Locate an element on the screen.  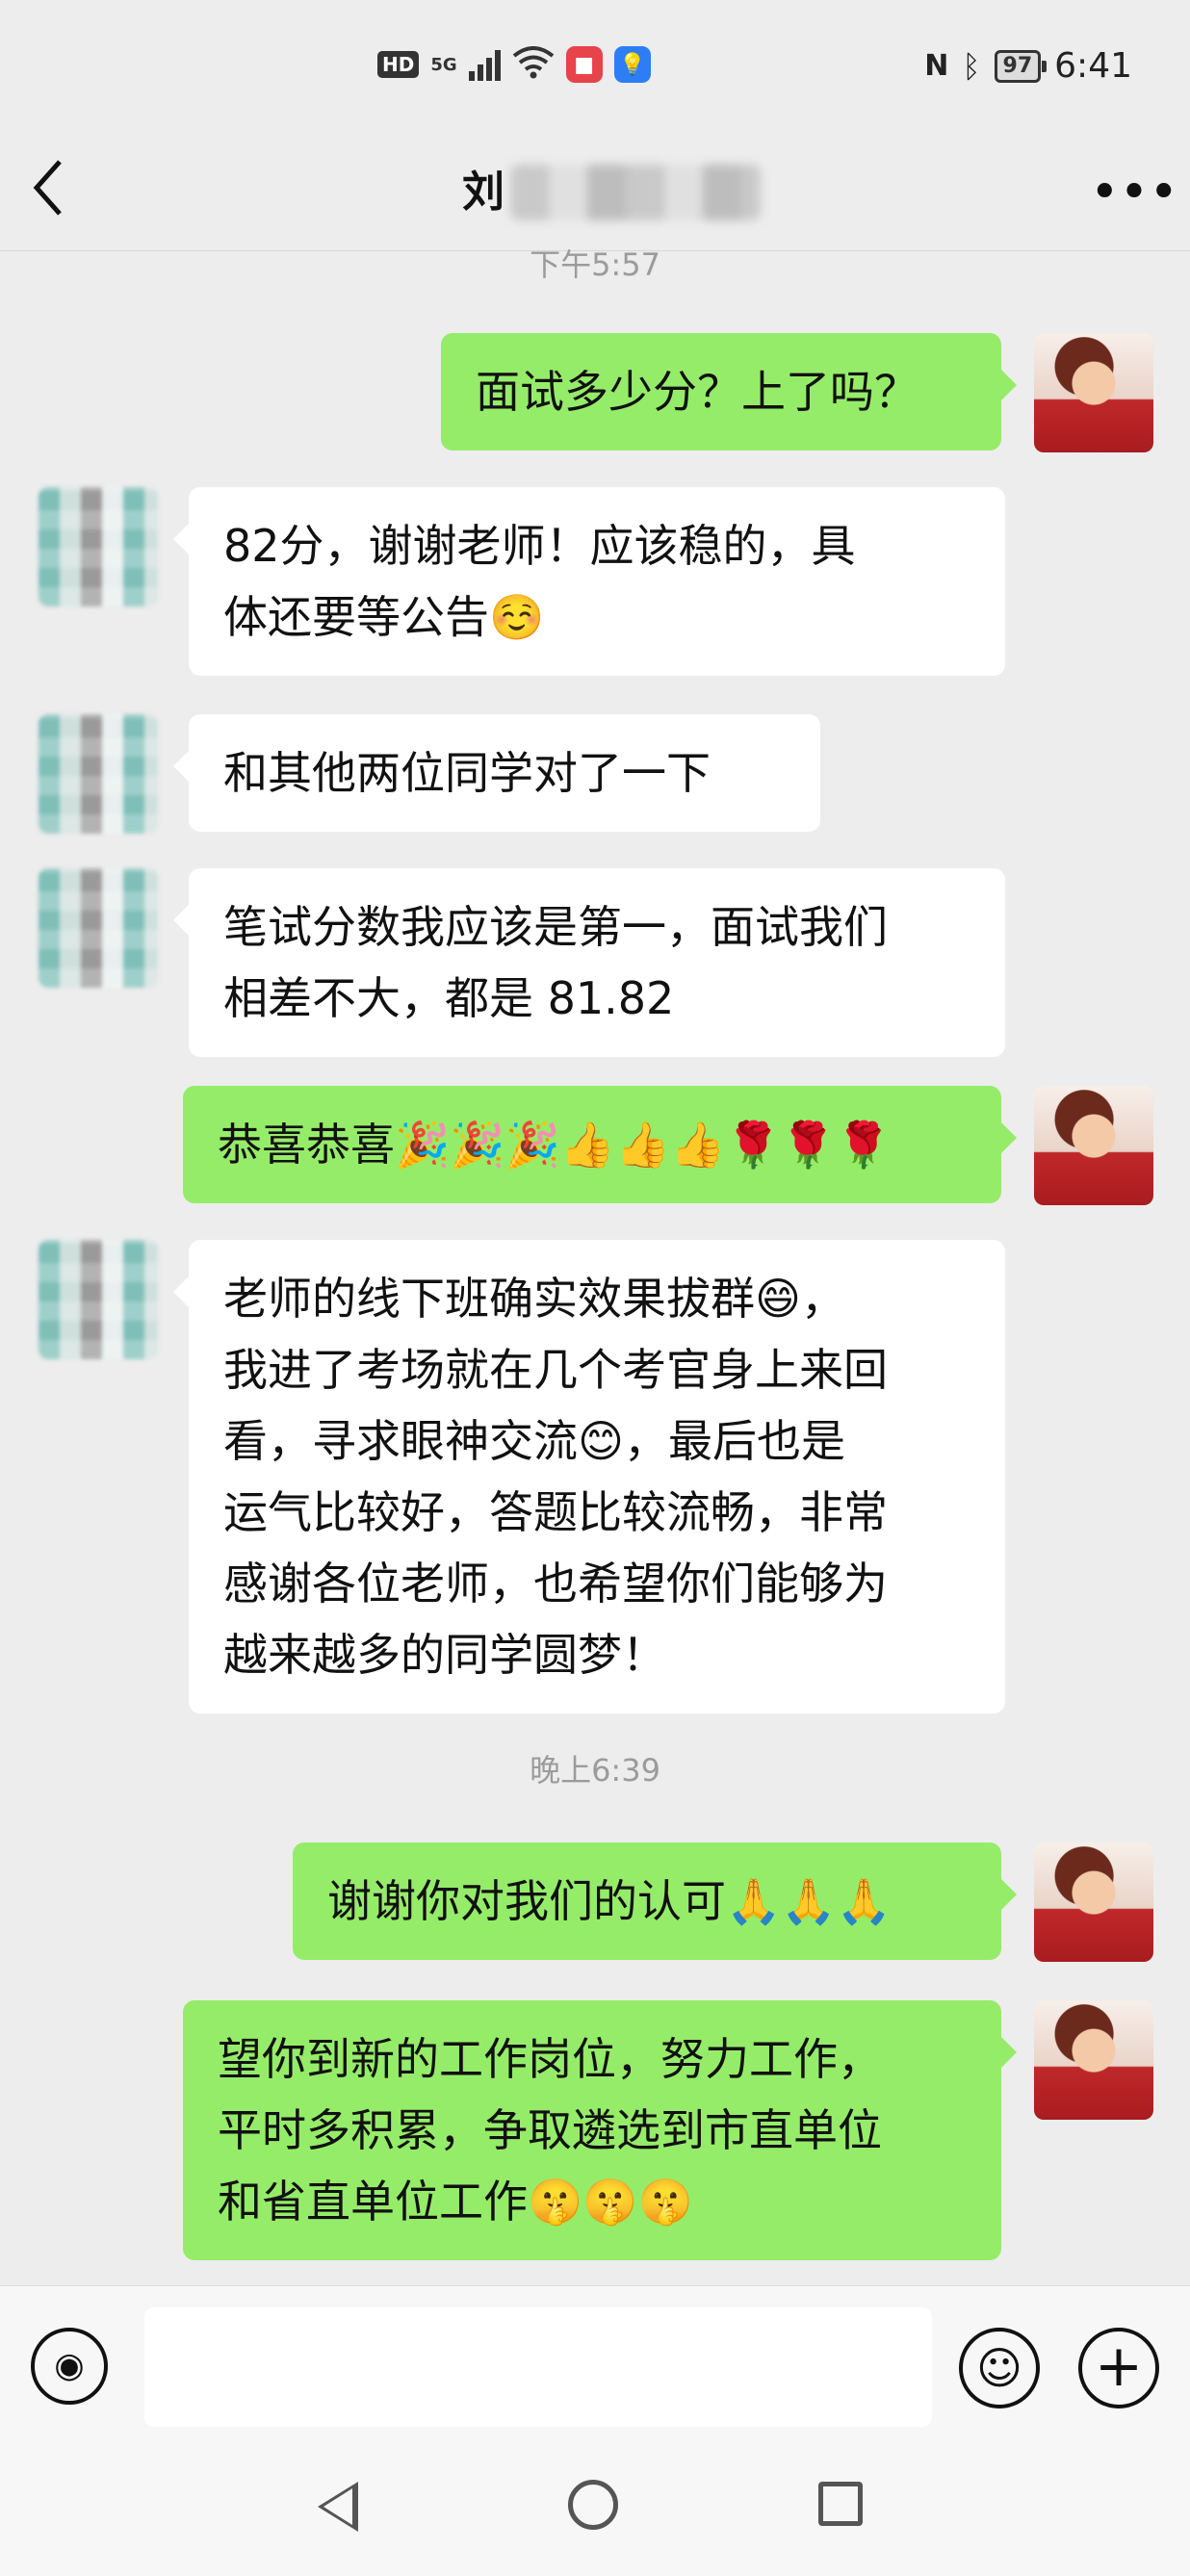
timestamp: 晚上6:39 is located at coordinates (595, 1770).